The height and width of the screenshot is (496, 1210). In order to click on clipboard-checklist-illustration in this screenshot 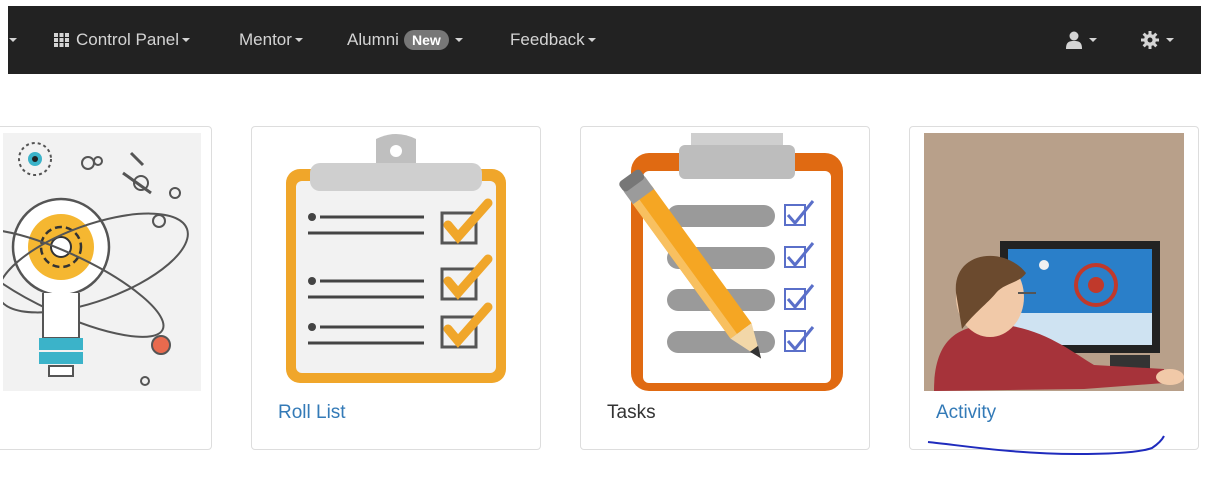, I will do `click(396, 258)`.